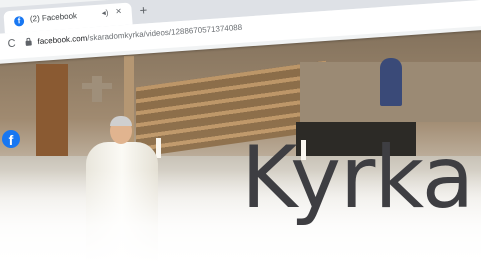  What do you see at coordinates (97, 89) in the screenshot?
I see `cross-icon` at bounding box center [97, 89].